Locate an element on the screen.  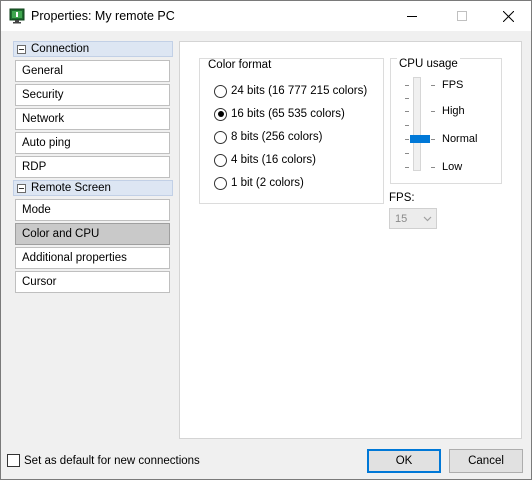
window-title: Properties: My remote PC is located at coordinates (103, 16).